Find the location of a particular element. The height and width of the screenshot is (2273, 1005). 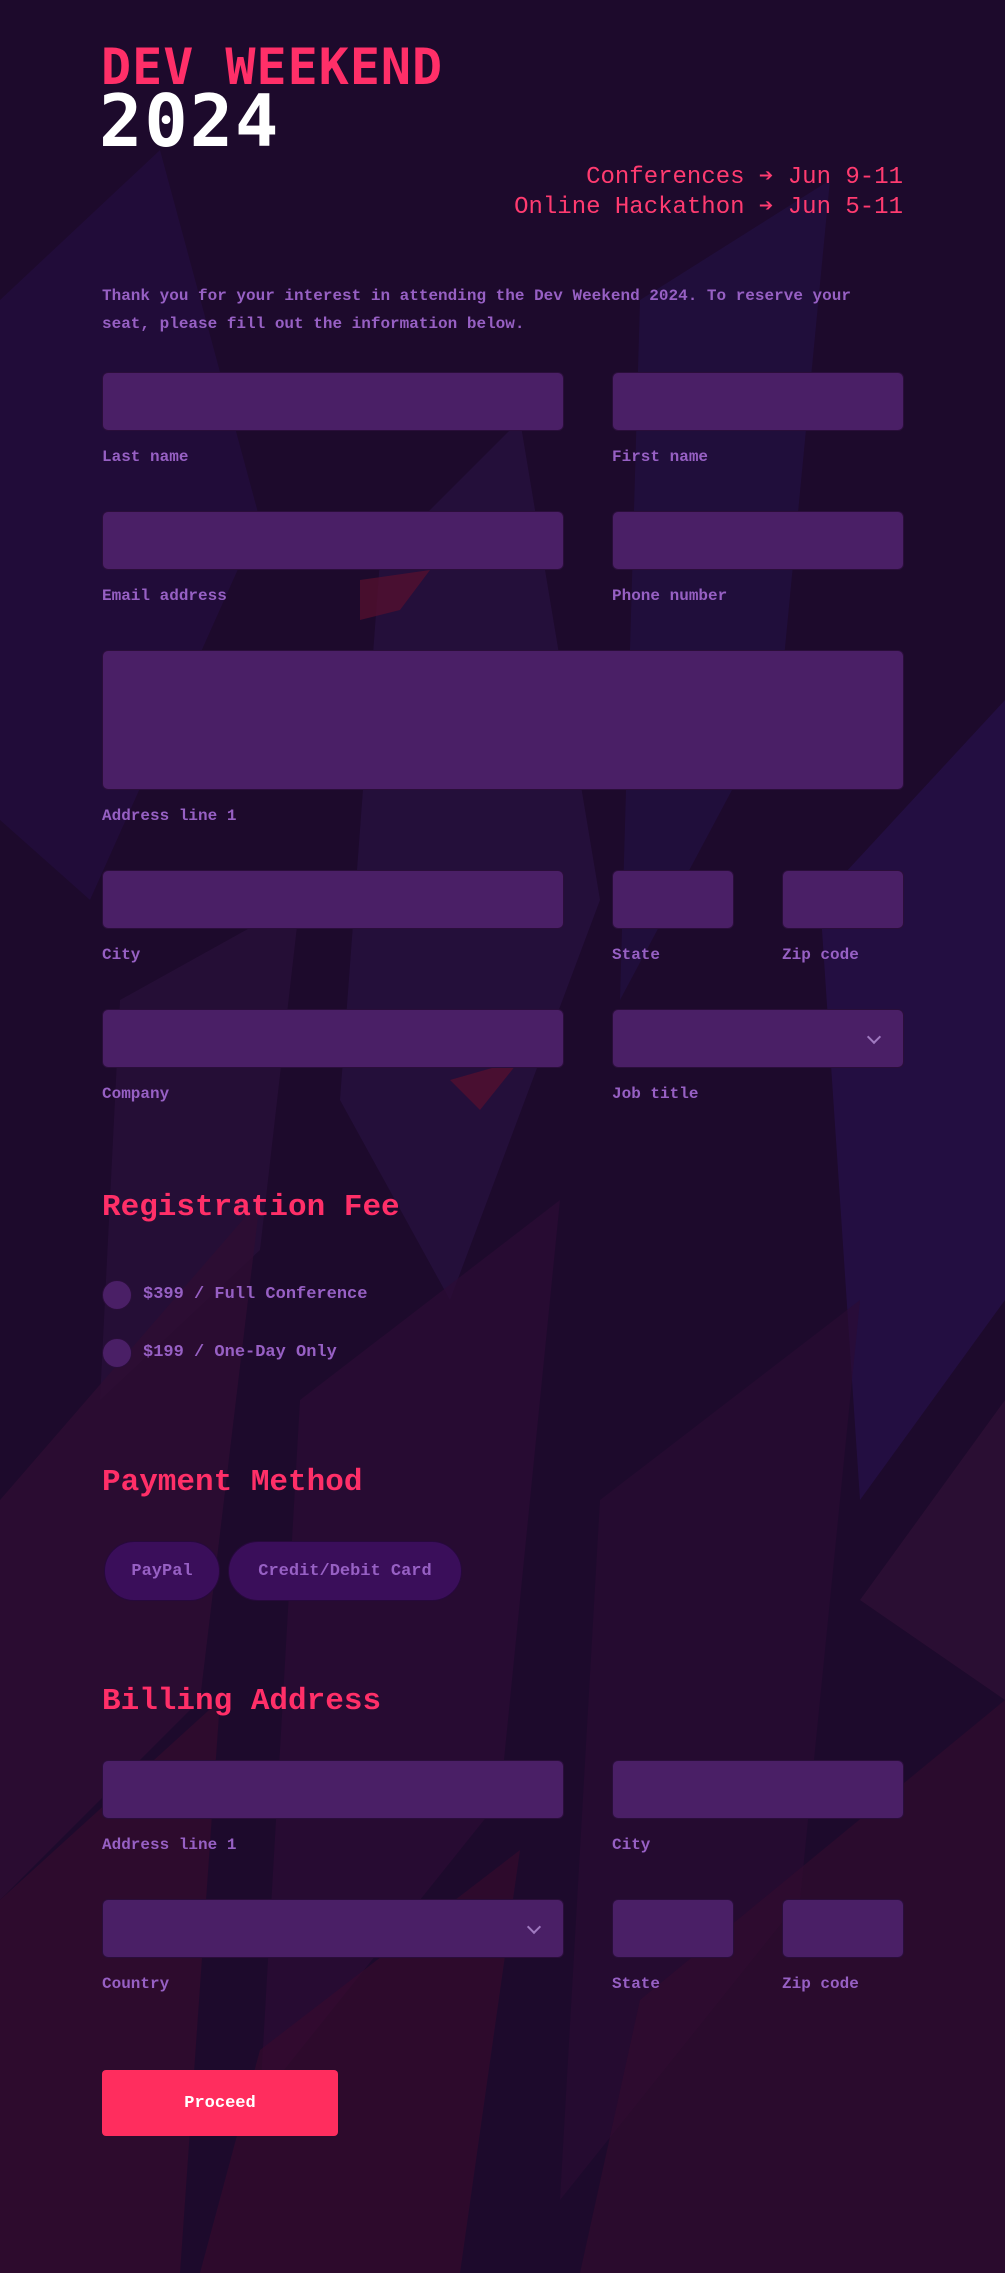

billing-address-input is located at coordinates (333, 1789).